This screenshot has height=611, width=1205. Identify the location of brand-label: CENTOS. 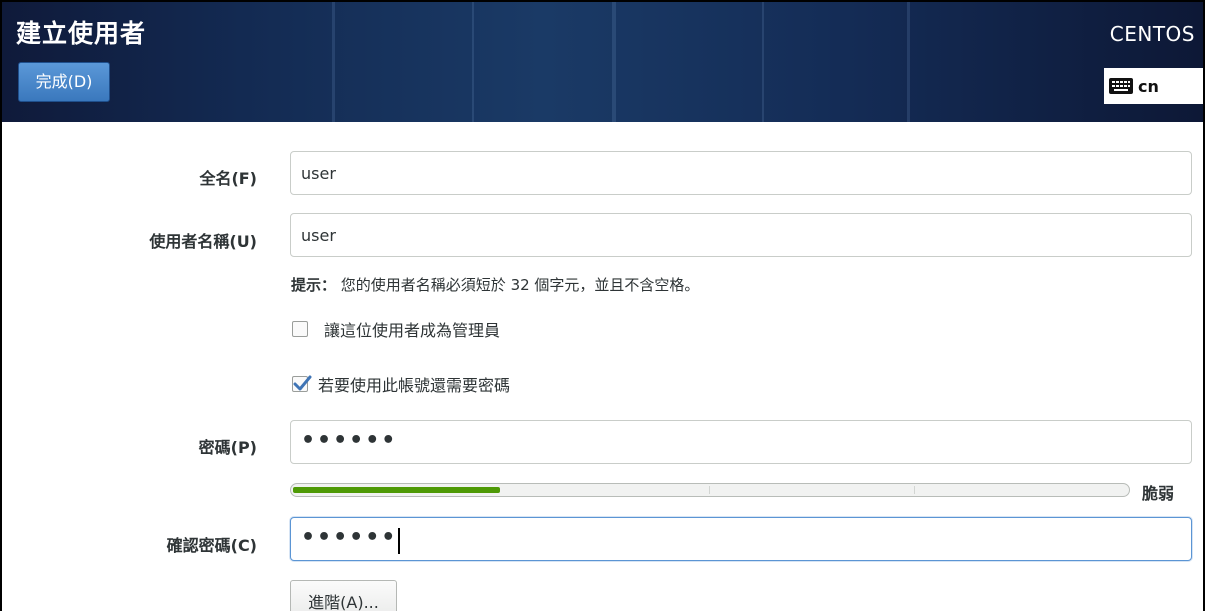
(1152, 34).